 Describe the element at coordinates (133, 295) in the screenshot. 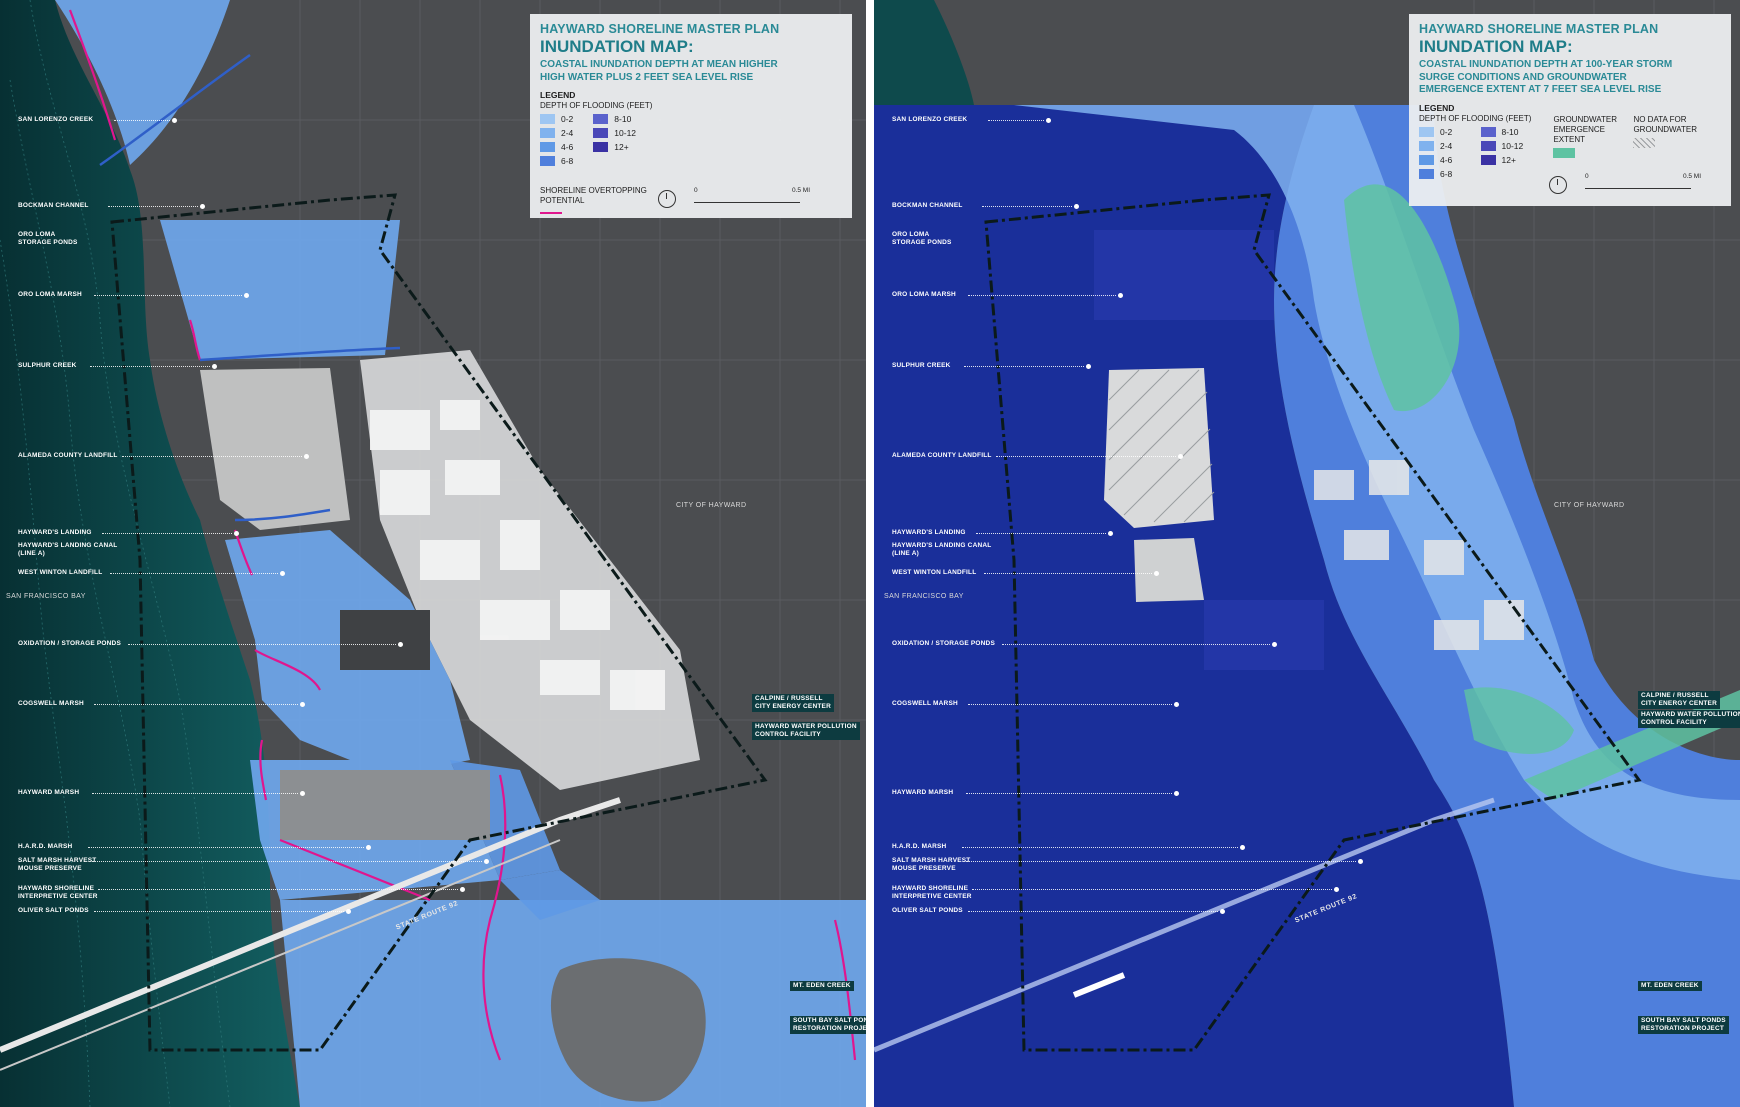

I see `label-oro-loma-marsh: ORO LOMA MARSH` at that location.